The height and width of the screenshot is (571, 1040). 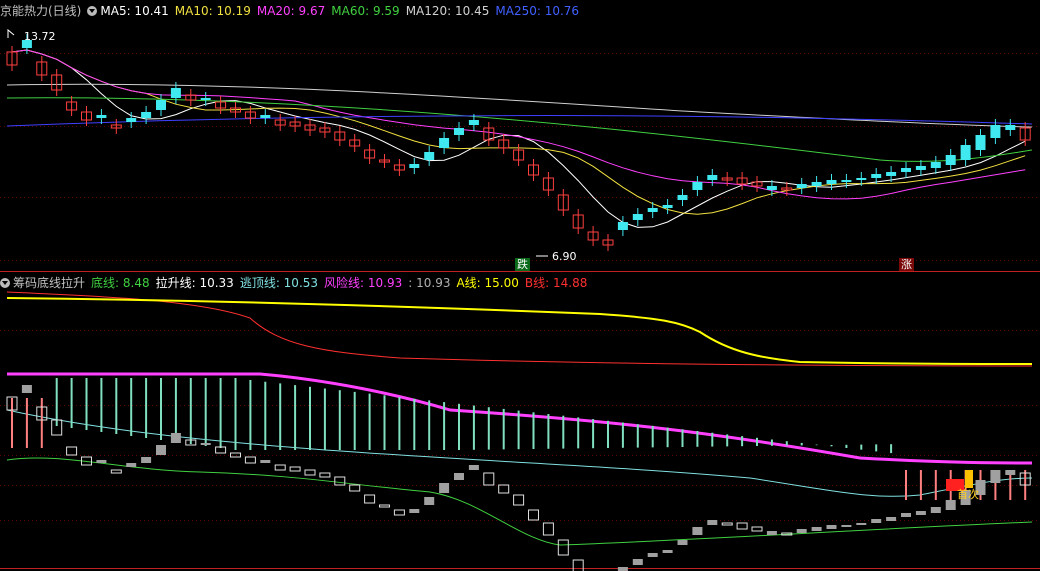 I want to click on first-signal-label: 首次, so click(x=968, y=494).